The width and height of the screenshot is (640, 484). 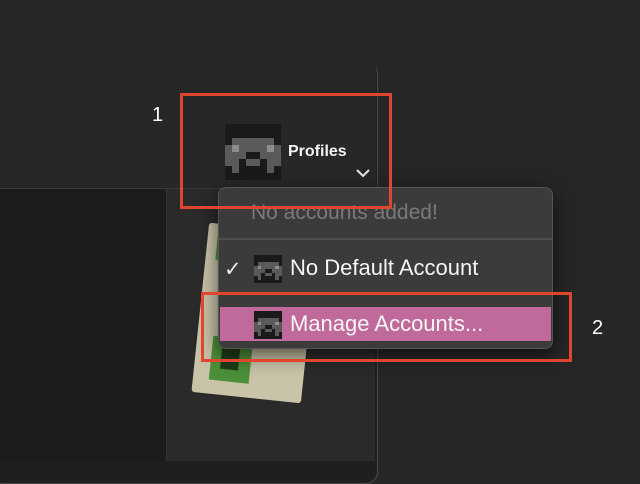 I want to click on callout-number-1: 1, so click(x=158, y=115).